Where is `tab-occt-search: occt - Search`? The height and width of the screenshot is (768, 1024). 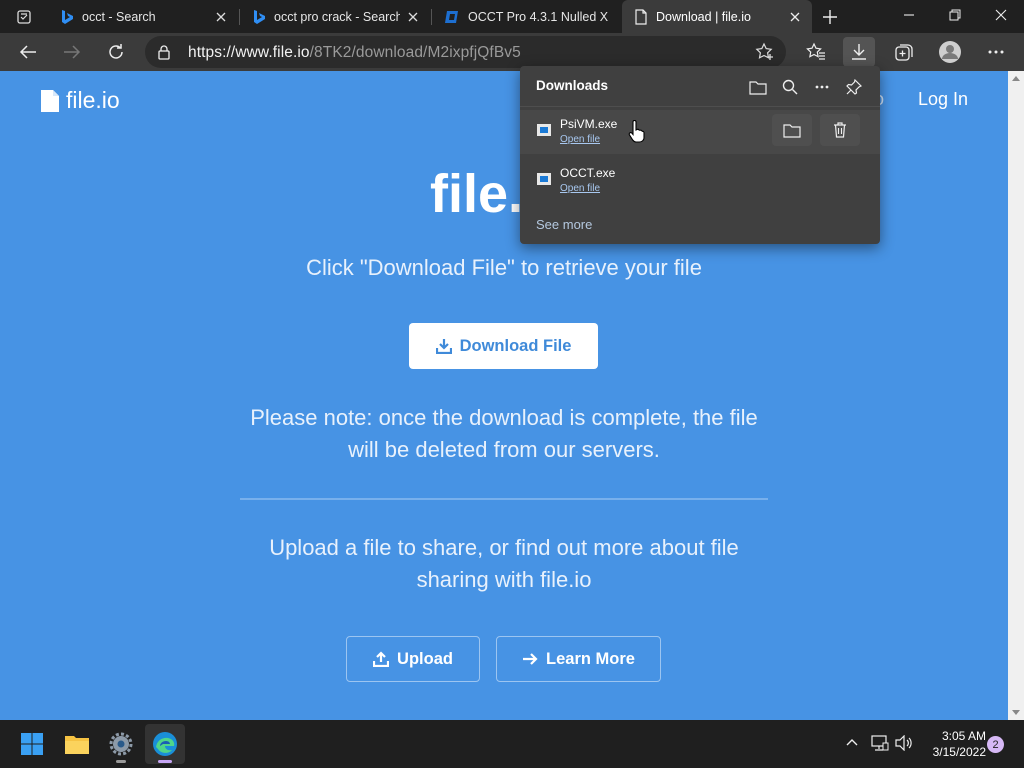
tab-occt-search: occt - Search is located at coordinates (143, 16).